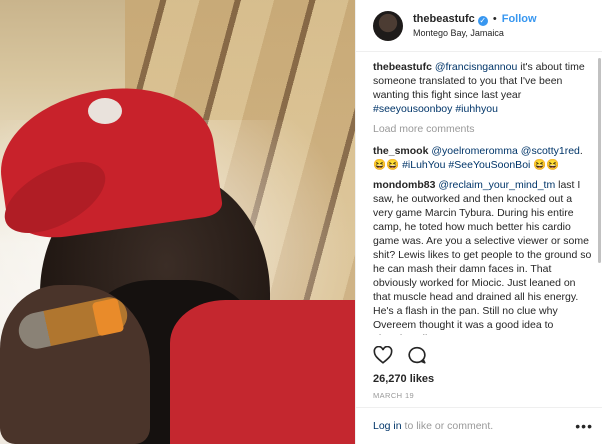 This screenshot has height=444, width=602. What do you see at coordinates (417, 356) in the screenshot?
I see `comment-bubble-icon` at bounding box center [417, 356].